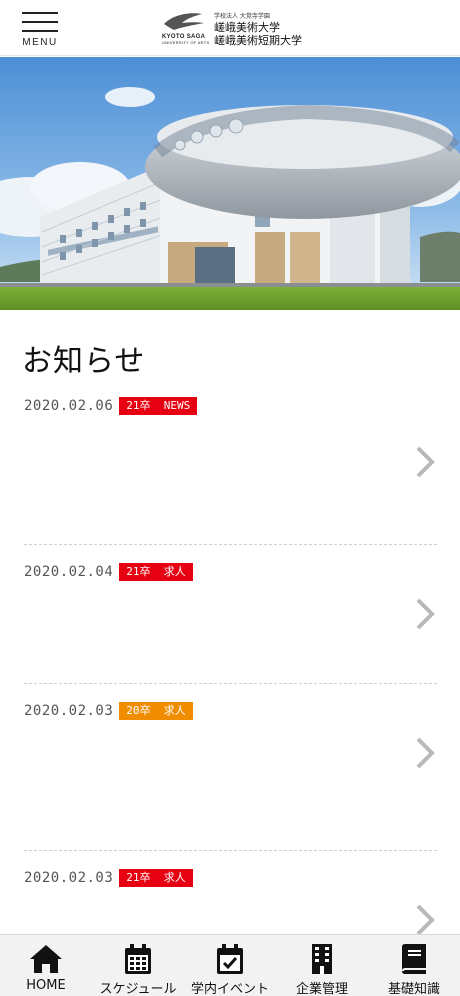  I want to click on news-meta: 2020.02.04 21卒 求人, so click(108, 572).